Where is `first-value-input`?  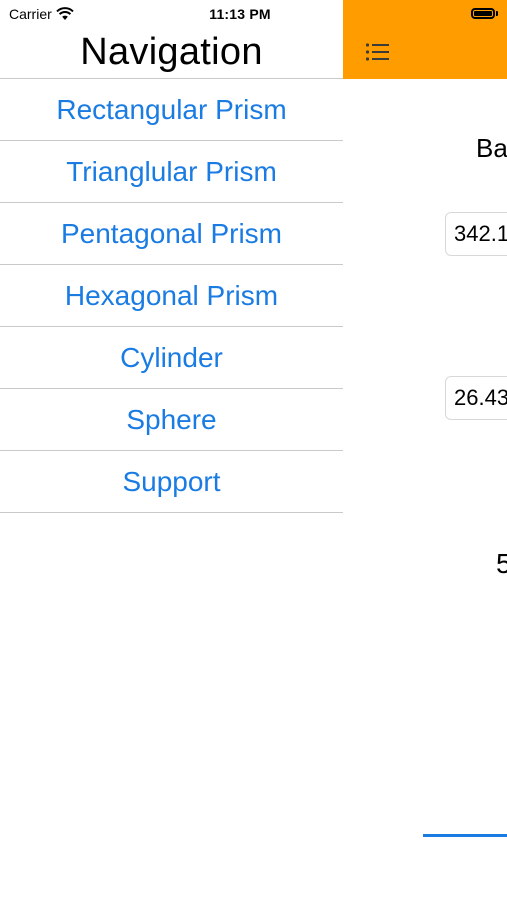 first-value-input is located at coordinates (476, 234).